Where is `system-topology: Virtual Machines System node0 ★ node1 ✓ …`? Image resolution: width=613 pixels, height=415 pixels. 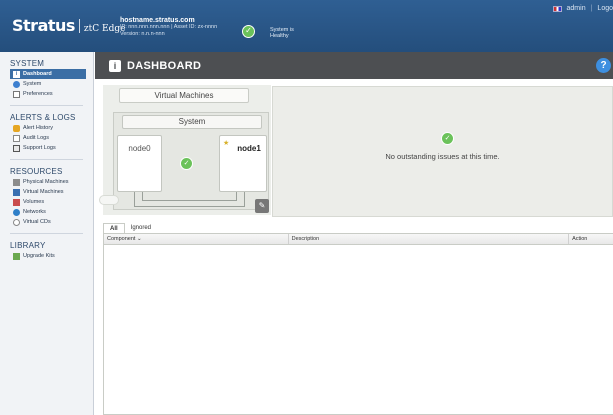
system-topology: Virtual Machines System node0 ★ node1 ✓ … is located at coordinates (185, 150).